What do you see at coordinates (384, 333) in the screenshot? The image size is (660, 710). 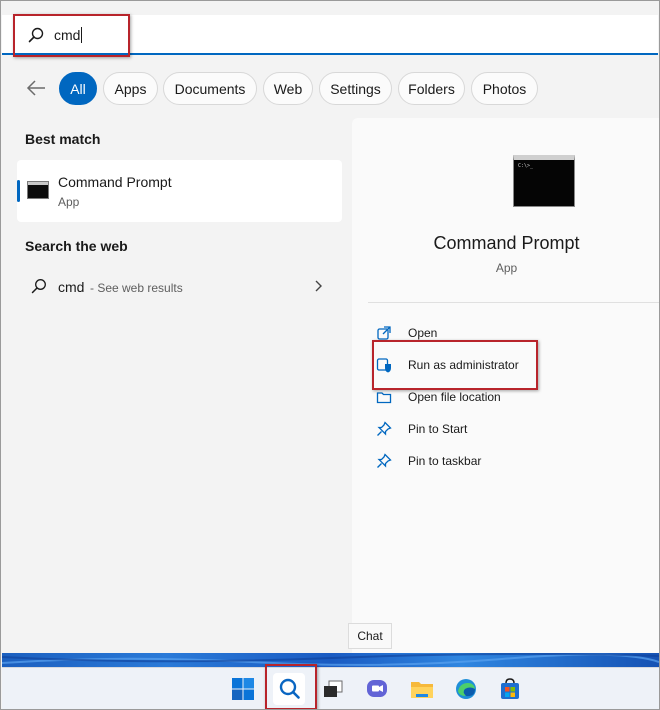 I see `open-icon` at bounding box center [384, 333].